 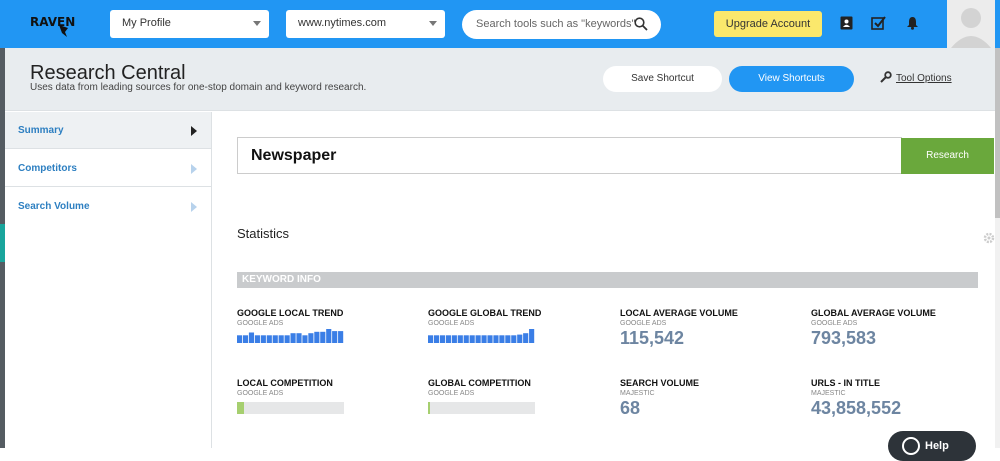 I want to click on sidebar-item-label: Summary, so click(x=41, y=130).